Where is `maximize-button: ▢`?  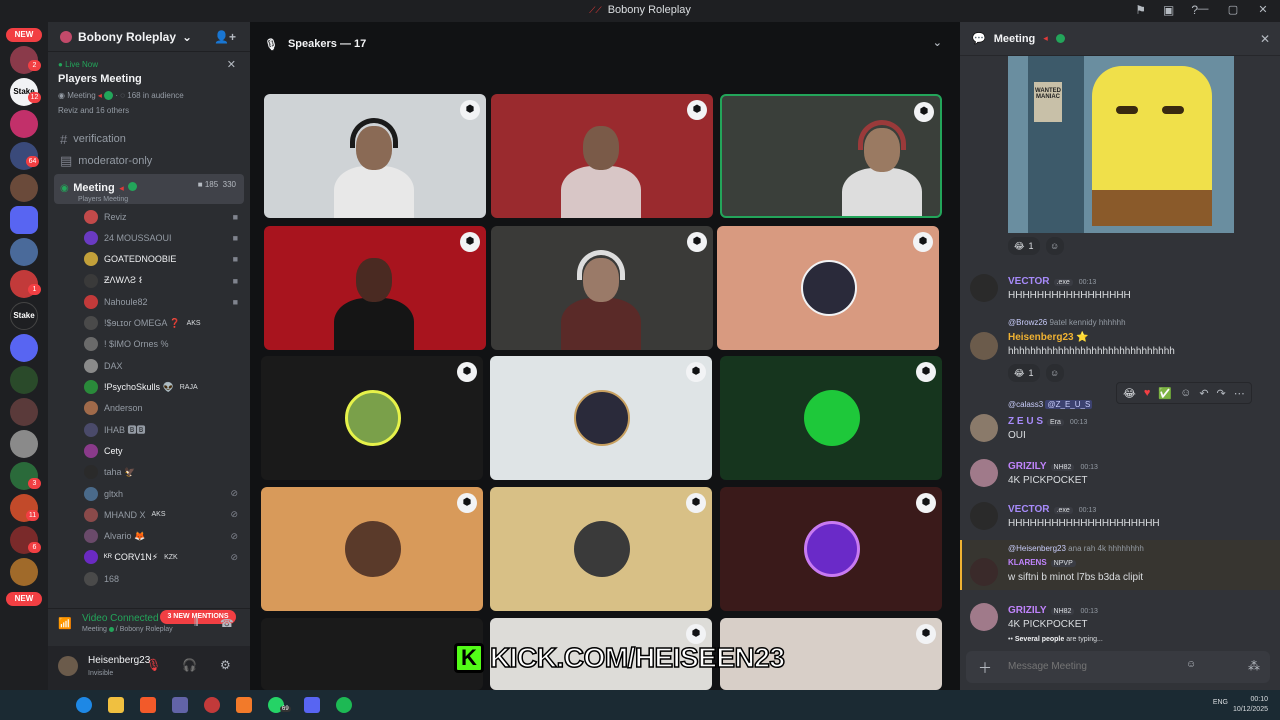 maximize-button: ▢ is located at coordinates (1233, 9).